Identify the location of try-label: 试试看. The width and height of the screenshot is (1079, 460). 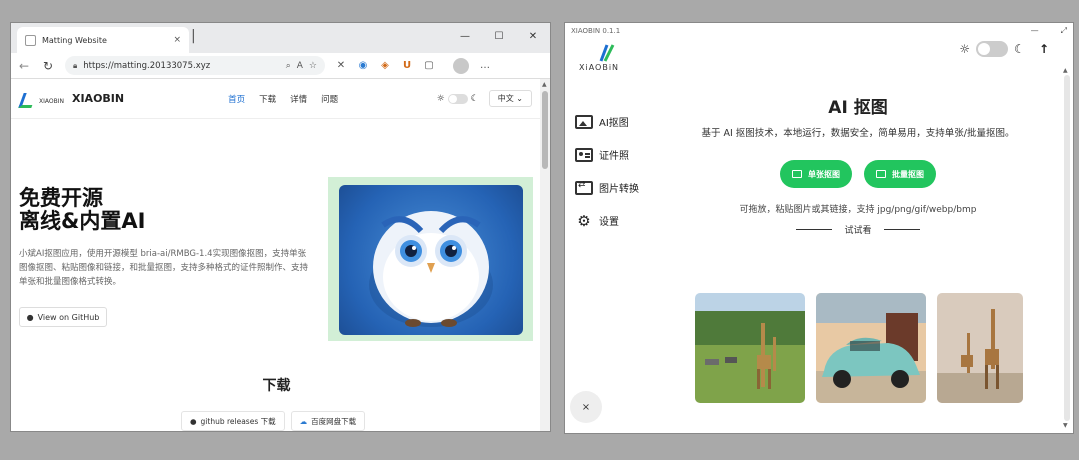
(858, 231).